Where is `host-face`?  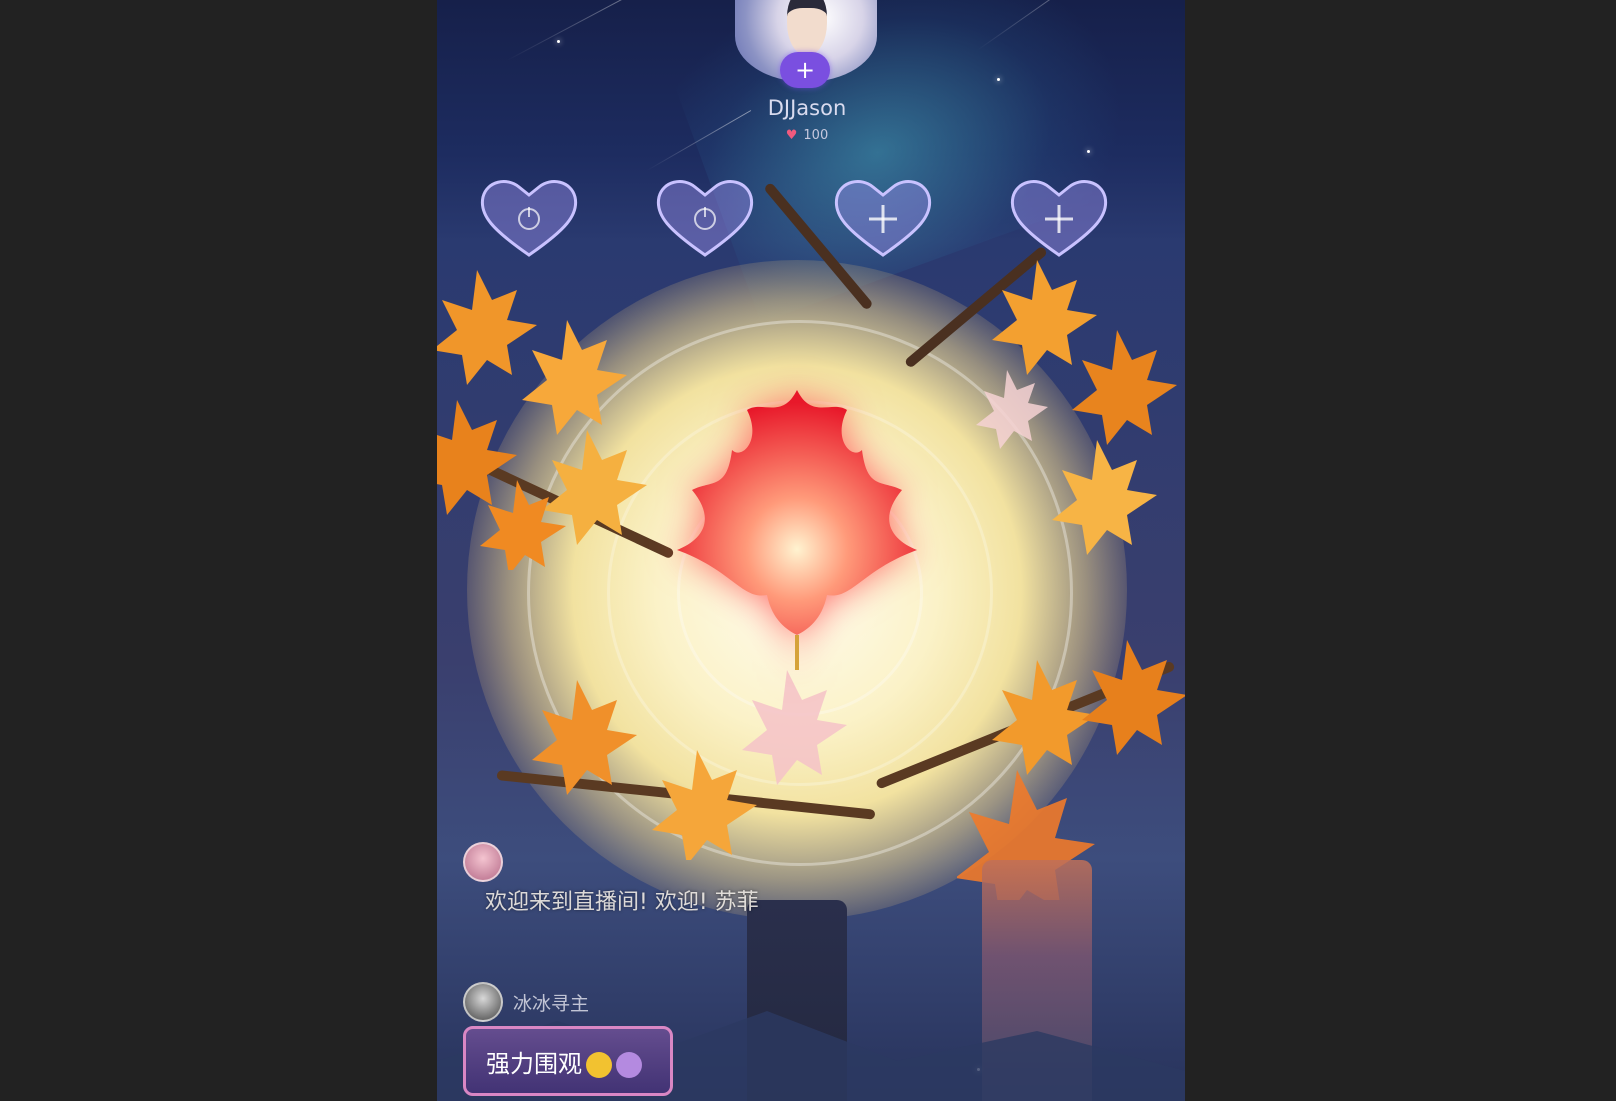
host-face is located at coordinates (807, 28).